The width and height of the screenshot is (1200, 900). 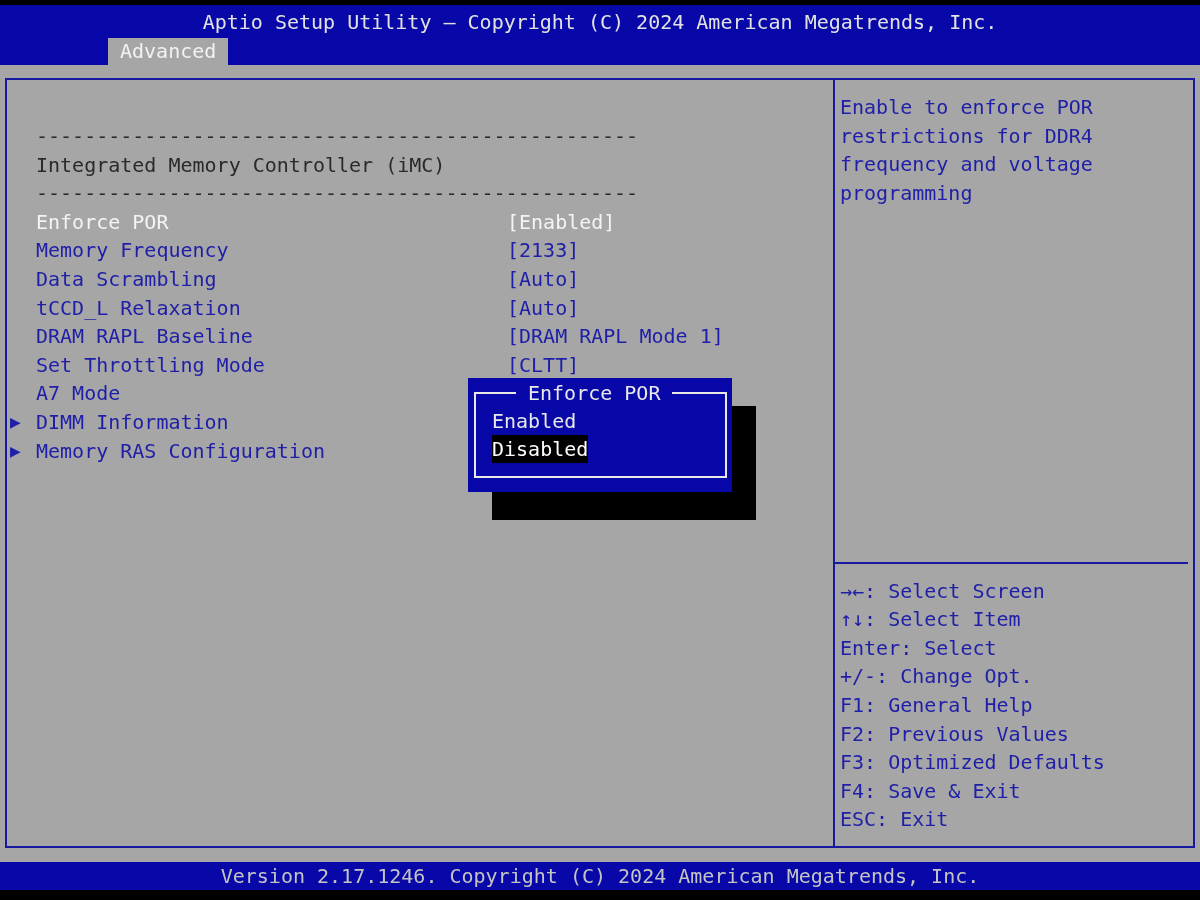 I want to click on key-help-line: Enter: Select, so click(x=918, y=648).